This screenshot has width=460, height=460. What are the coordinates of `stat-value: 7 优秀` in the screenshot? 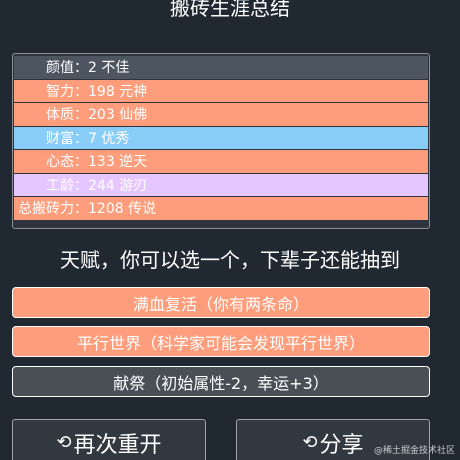 It's located at (109, 138).